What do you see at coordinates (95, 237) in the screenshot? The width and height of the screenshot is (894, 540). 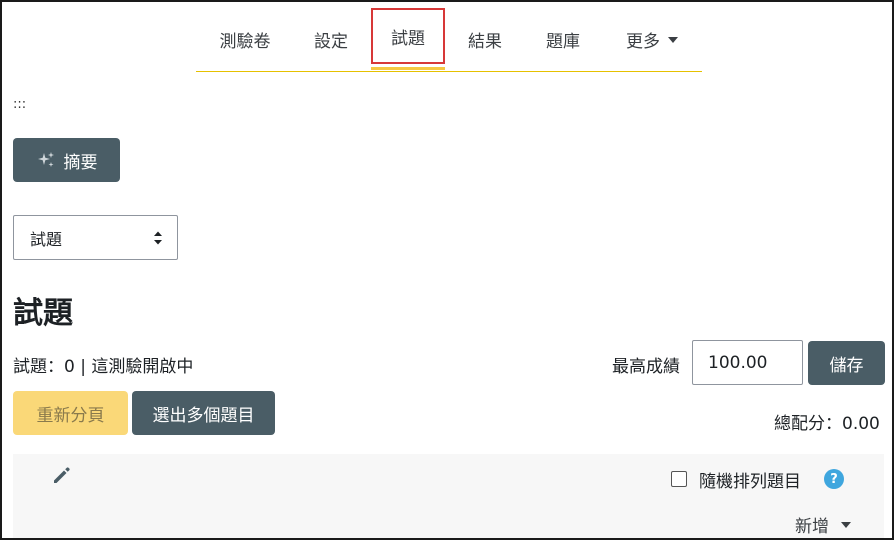 I see `section-select: 試題` at bounding box center [95, 237].